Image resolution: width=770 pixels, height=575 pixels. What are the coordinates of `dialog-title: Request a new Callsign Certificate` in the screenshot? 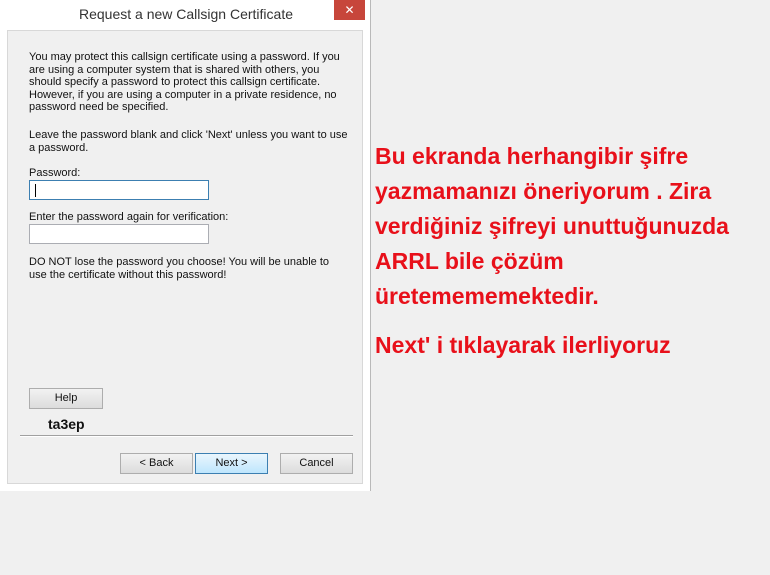 It's located at (186, 14).